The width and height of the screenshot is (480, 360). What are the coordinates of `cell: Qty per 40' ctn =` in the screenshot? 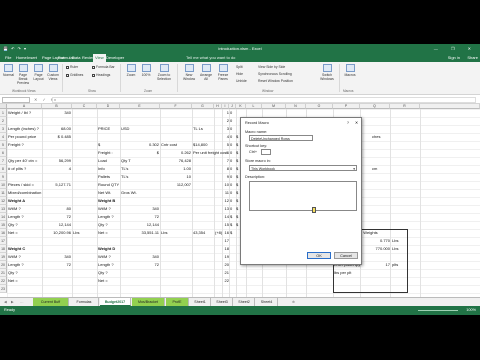 It's located at (25, 161).